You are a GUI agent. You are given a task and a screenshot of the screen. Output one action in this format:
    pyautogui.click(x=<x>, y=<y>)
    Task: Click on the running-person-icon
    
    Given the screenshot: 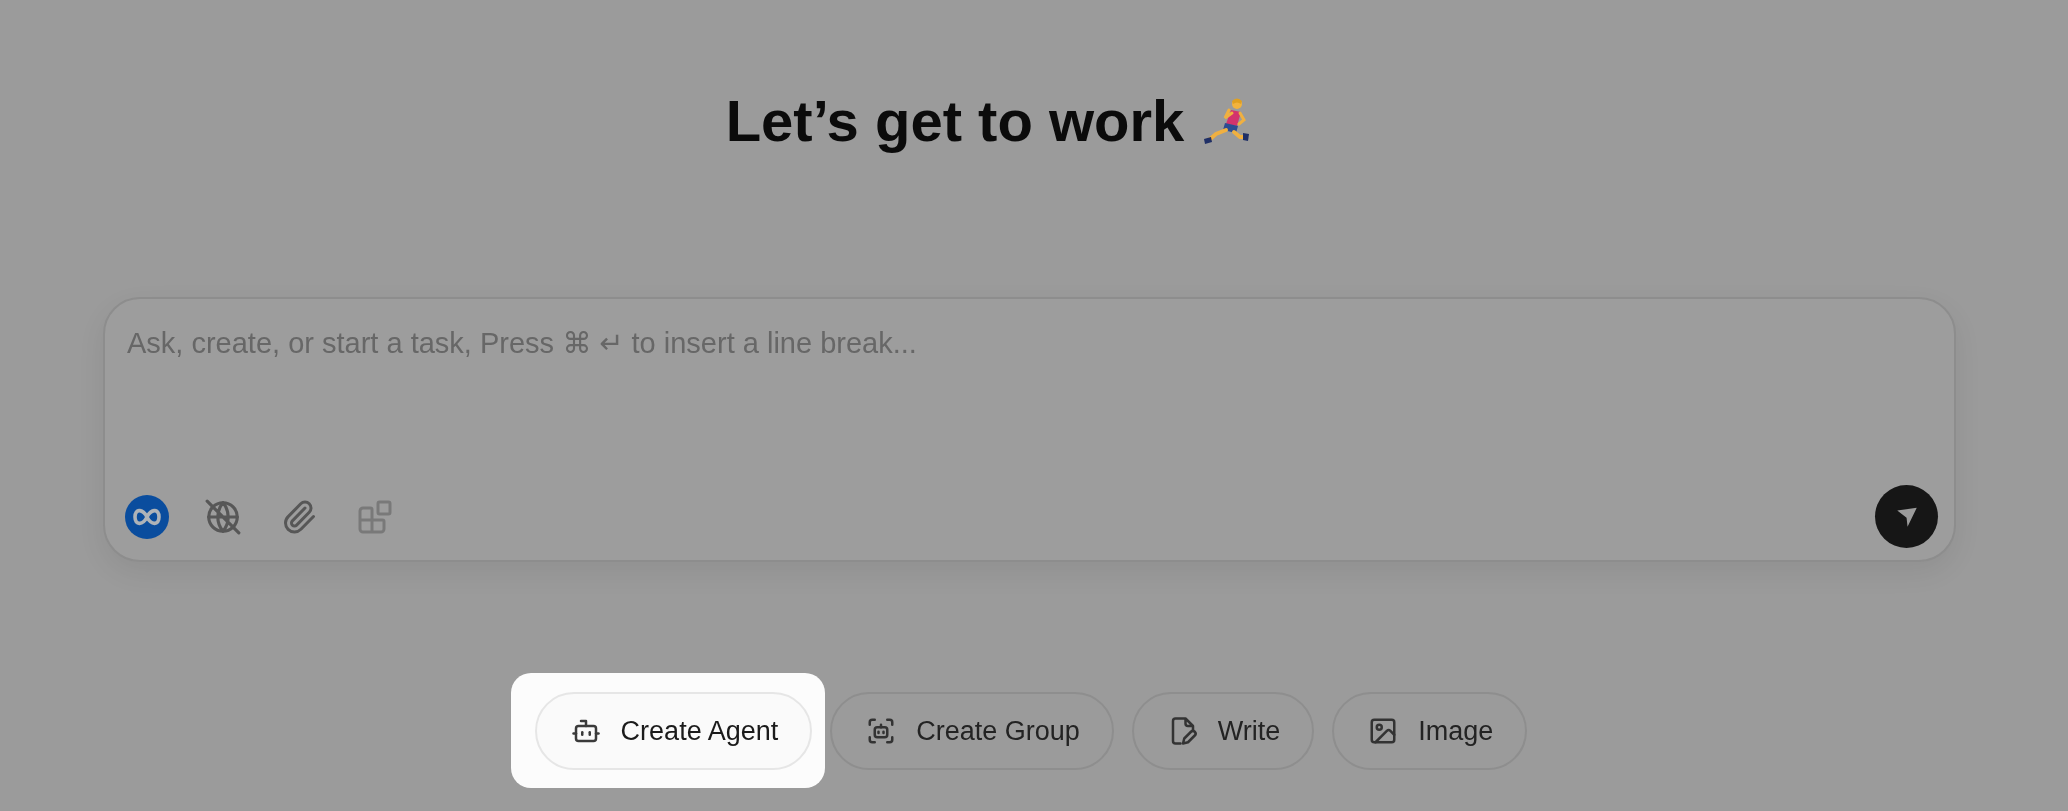 What is the action you would take?
    pyautogui.click(x=1226, y=121)
    